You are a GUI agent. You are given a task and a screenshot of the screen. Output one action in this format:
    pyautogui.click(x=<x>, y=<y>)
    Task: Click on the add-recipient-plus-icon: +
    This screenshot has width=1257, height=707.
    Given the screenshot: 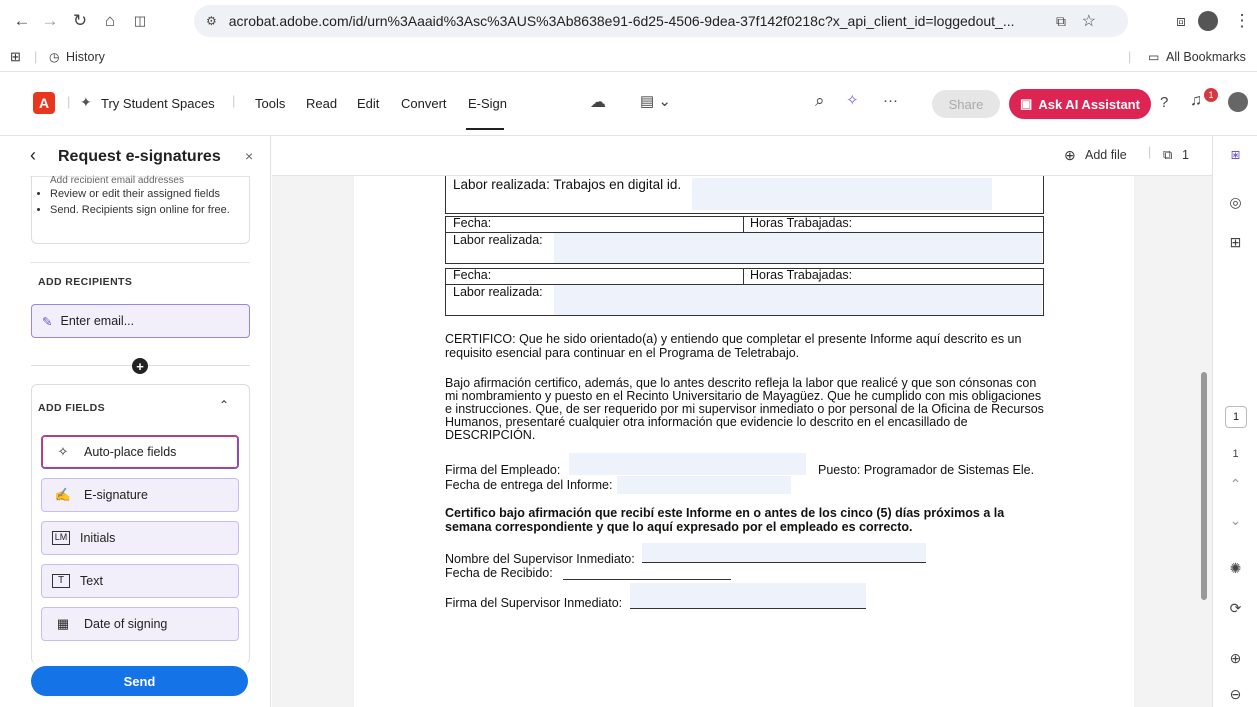 What is the action you would take?
    pyautogui.click(x=140, y=366)
    